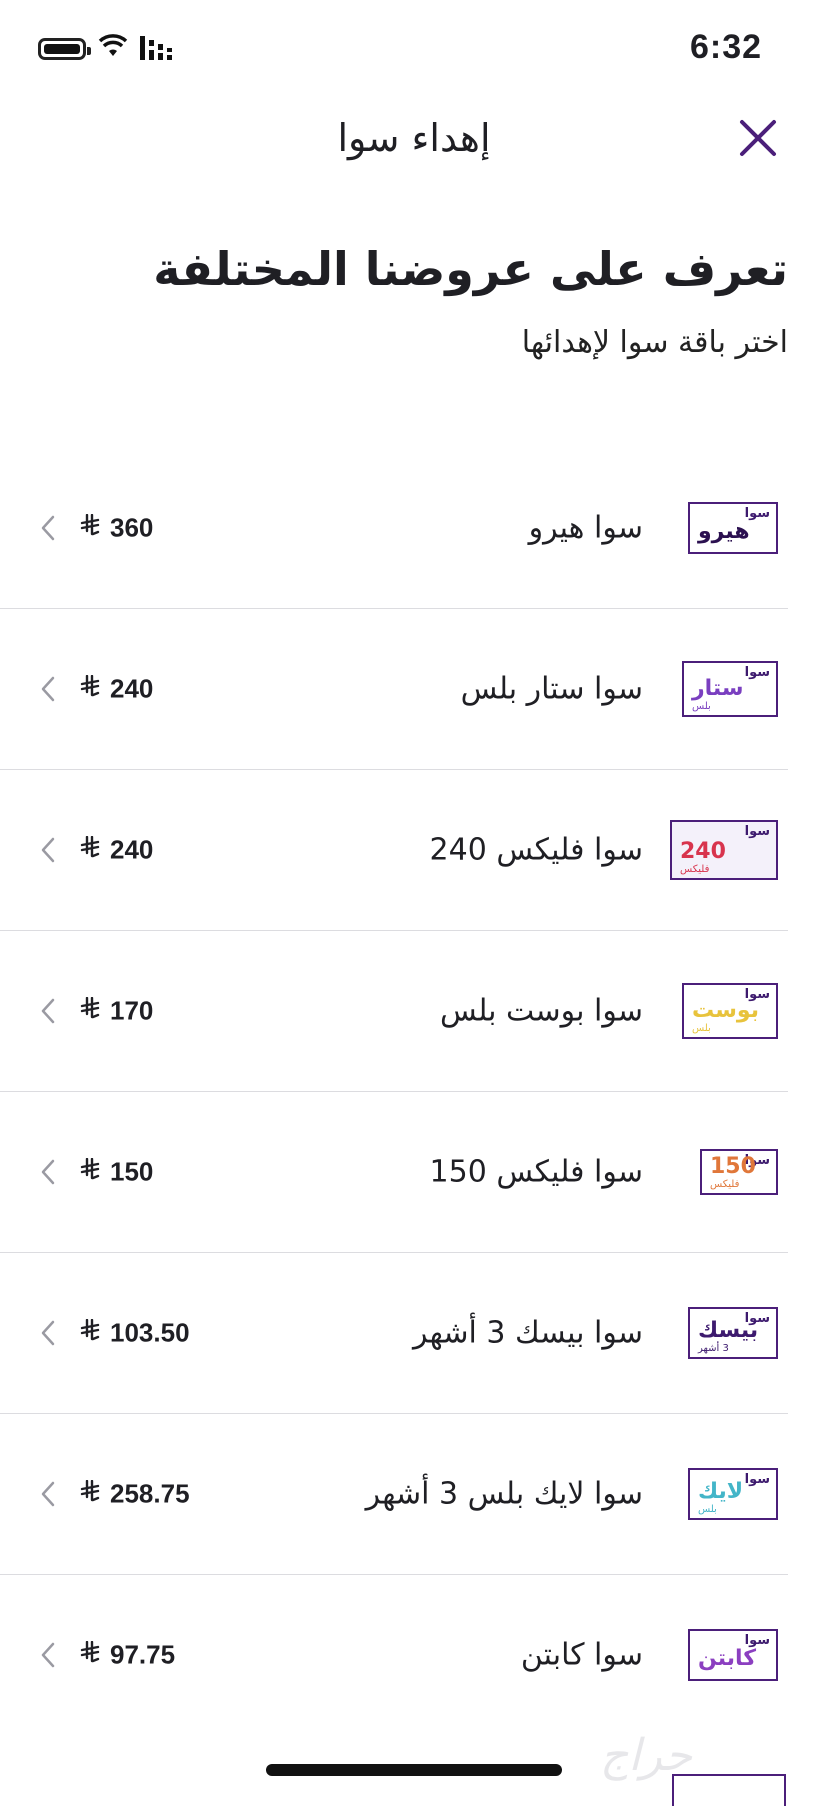 The image size is (828, 1806). I want to click on package-logo: سوا ستار بلس, so click(730, 689).